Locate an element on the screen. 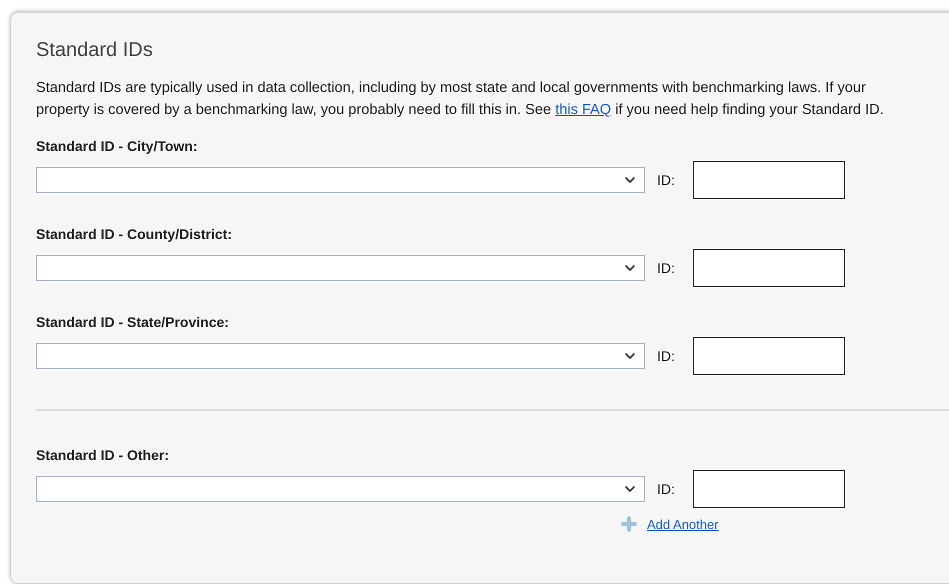 This screenshot has width=949, height=586. description-text: Standard IDs are typically used in data collection, including by most state and local governments with benchmarking laws. If your property is covered by a benchmarking law, you probably need to fill this in. See this FAQ if you need help finding your Standard ID. is located at coordinates (460, 99).